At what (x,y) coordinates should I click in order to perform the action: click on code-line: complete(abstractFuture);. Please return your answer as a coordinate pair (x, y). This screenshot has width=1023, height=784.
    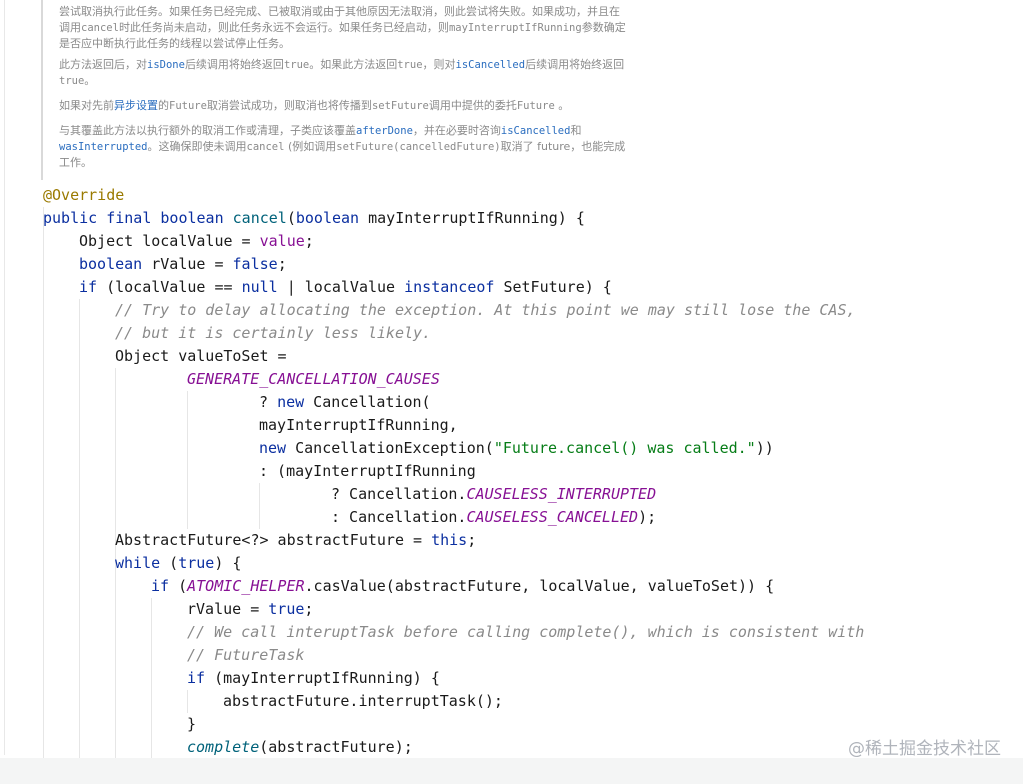
    Looking at the image, I should click on (300, 747).